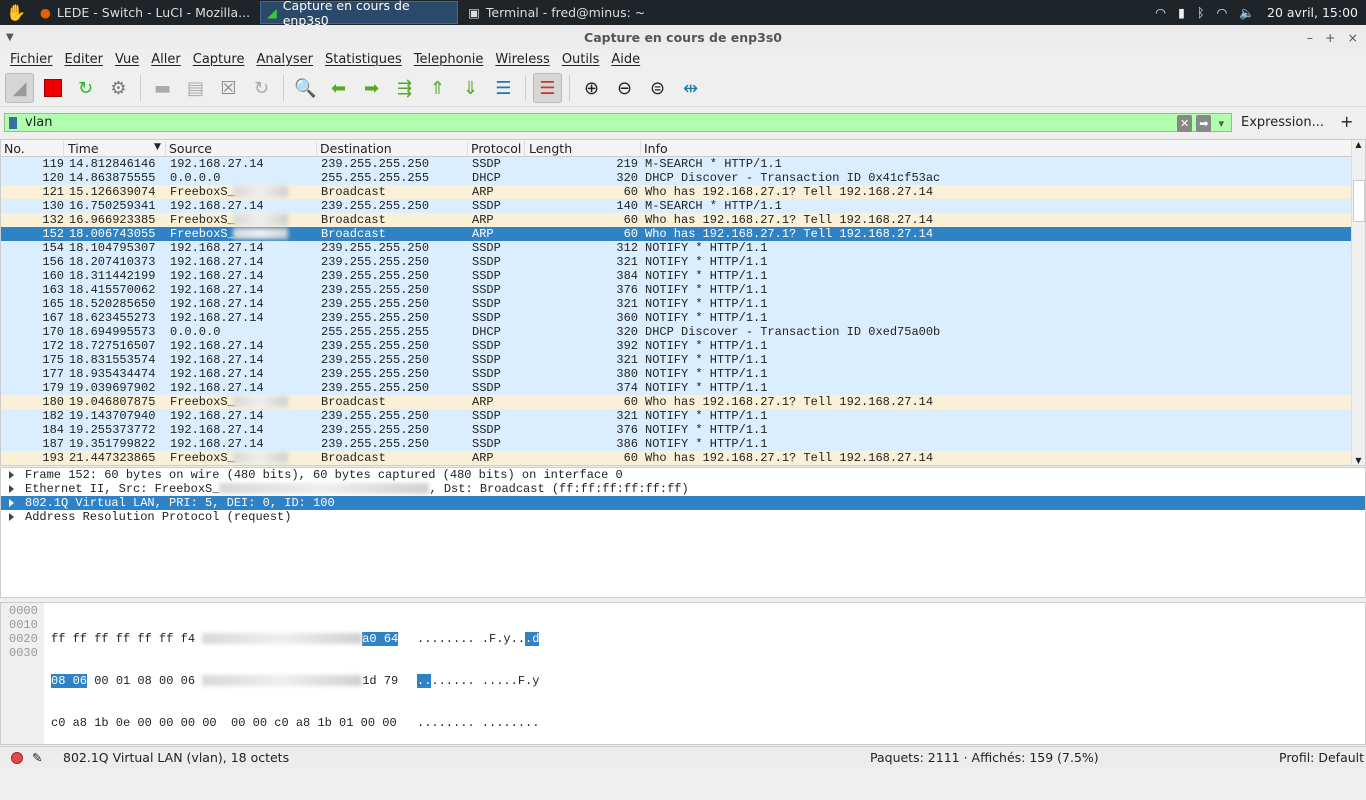 The image size is (1366, 800). What do you see at coordinates (162, 88) in the screenshot?
I see `open-file-icon: ▬` at bounding box center [162, 88].